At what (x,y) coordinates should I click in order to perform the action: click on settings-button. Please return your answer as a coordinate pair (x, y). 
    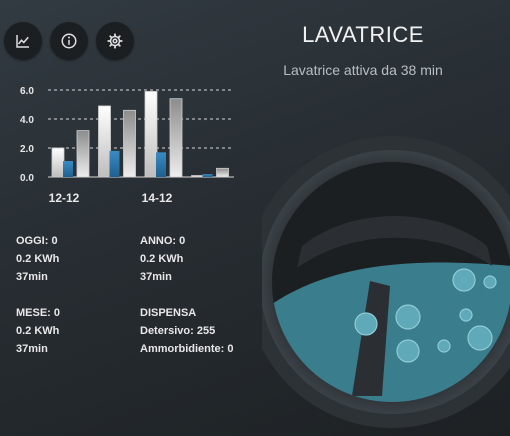
    Looking at the image, I should click on (115, 41).